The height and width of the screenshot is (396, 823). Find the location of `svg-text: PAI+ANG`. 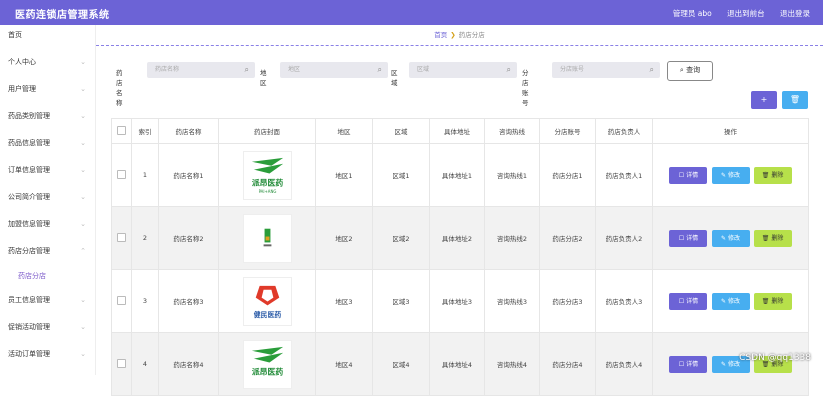

svg-text: PAI+ANG is located at coordinates (267, 191).